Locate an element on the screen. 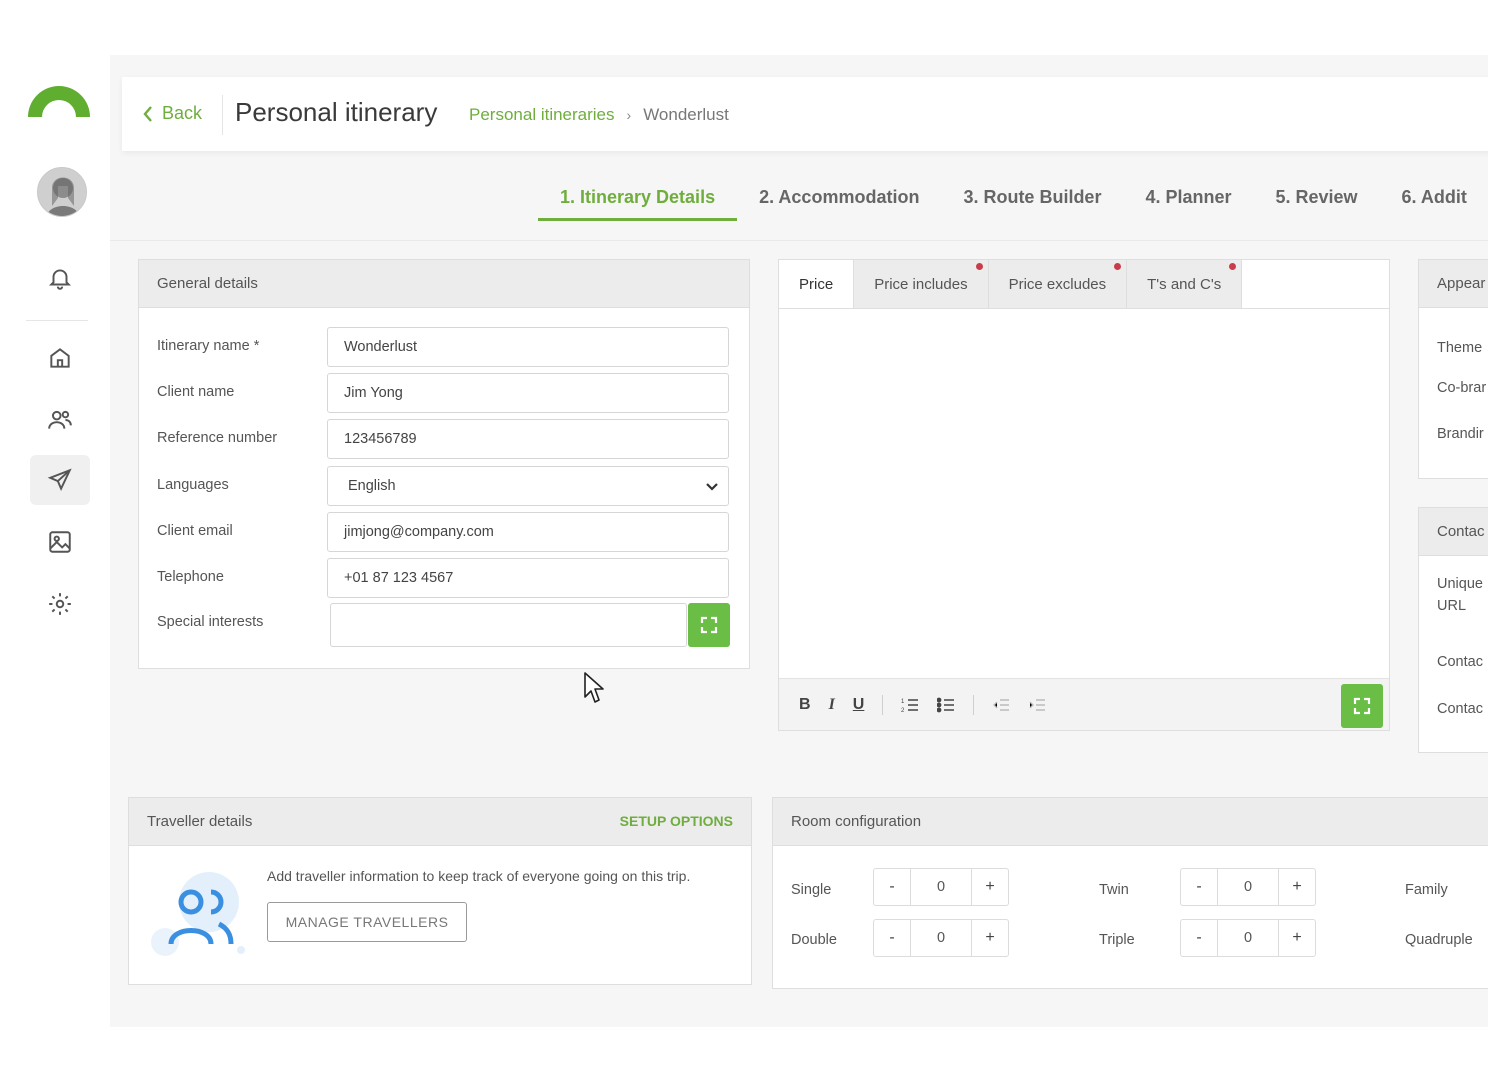  sidebar-divider is located at coordinates (57, 320).